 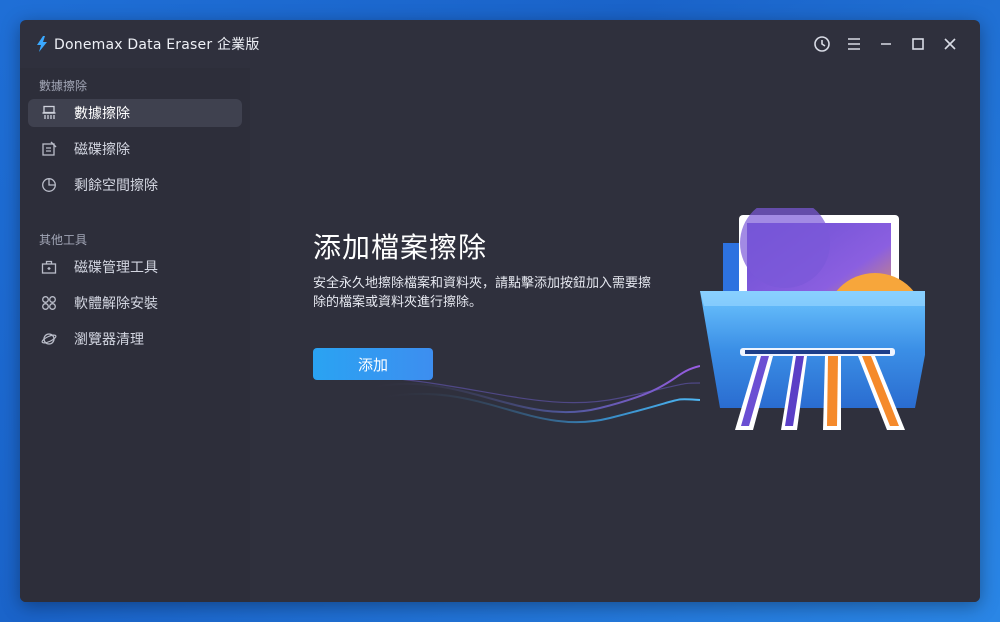 I want to click on sidebar-item-disk-manager: 磁碟管理工具, so click(x=135, y=267).